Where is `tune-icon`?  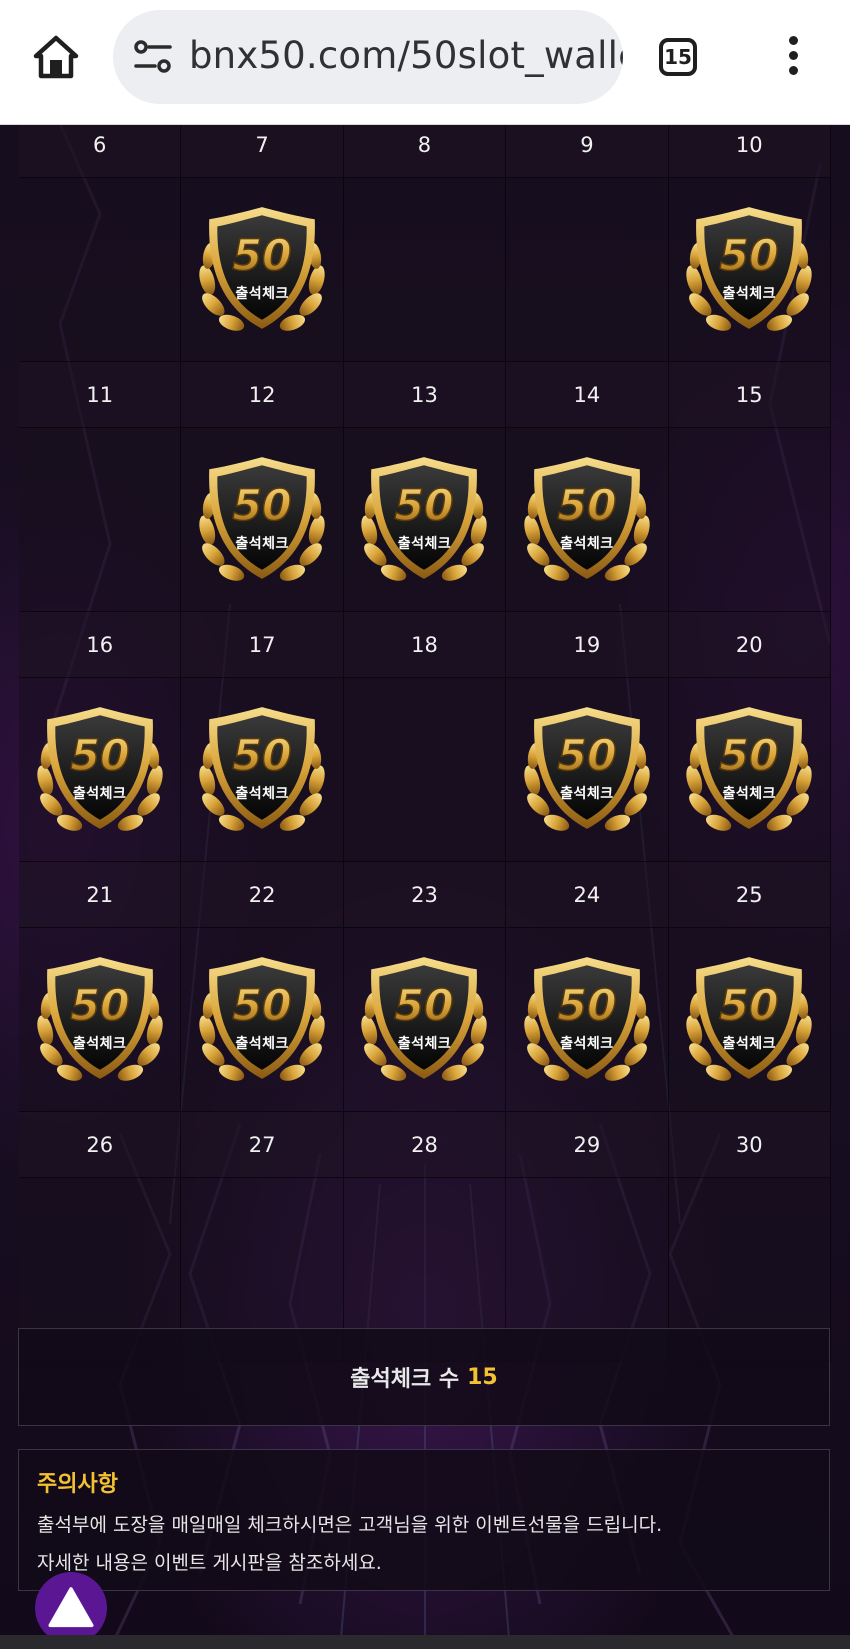
tune-icon is located at coordinates (153, 57).